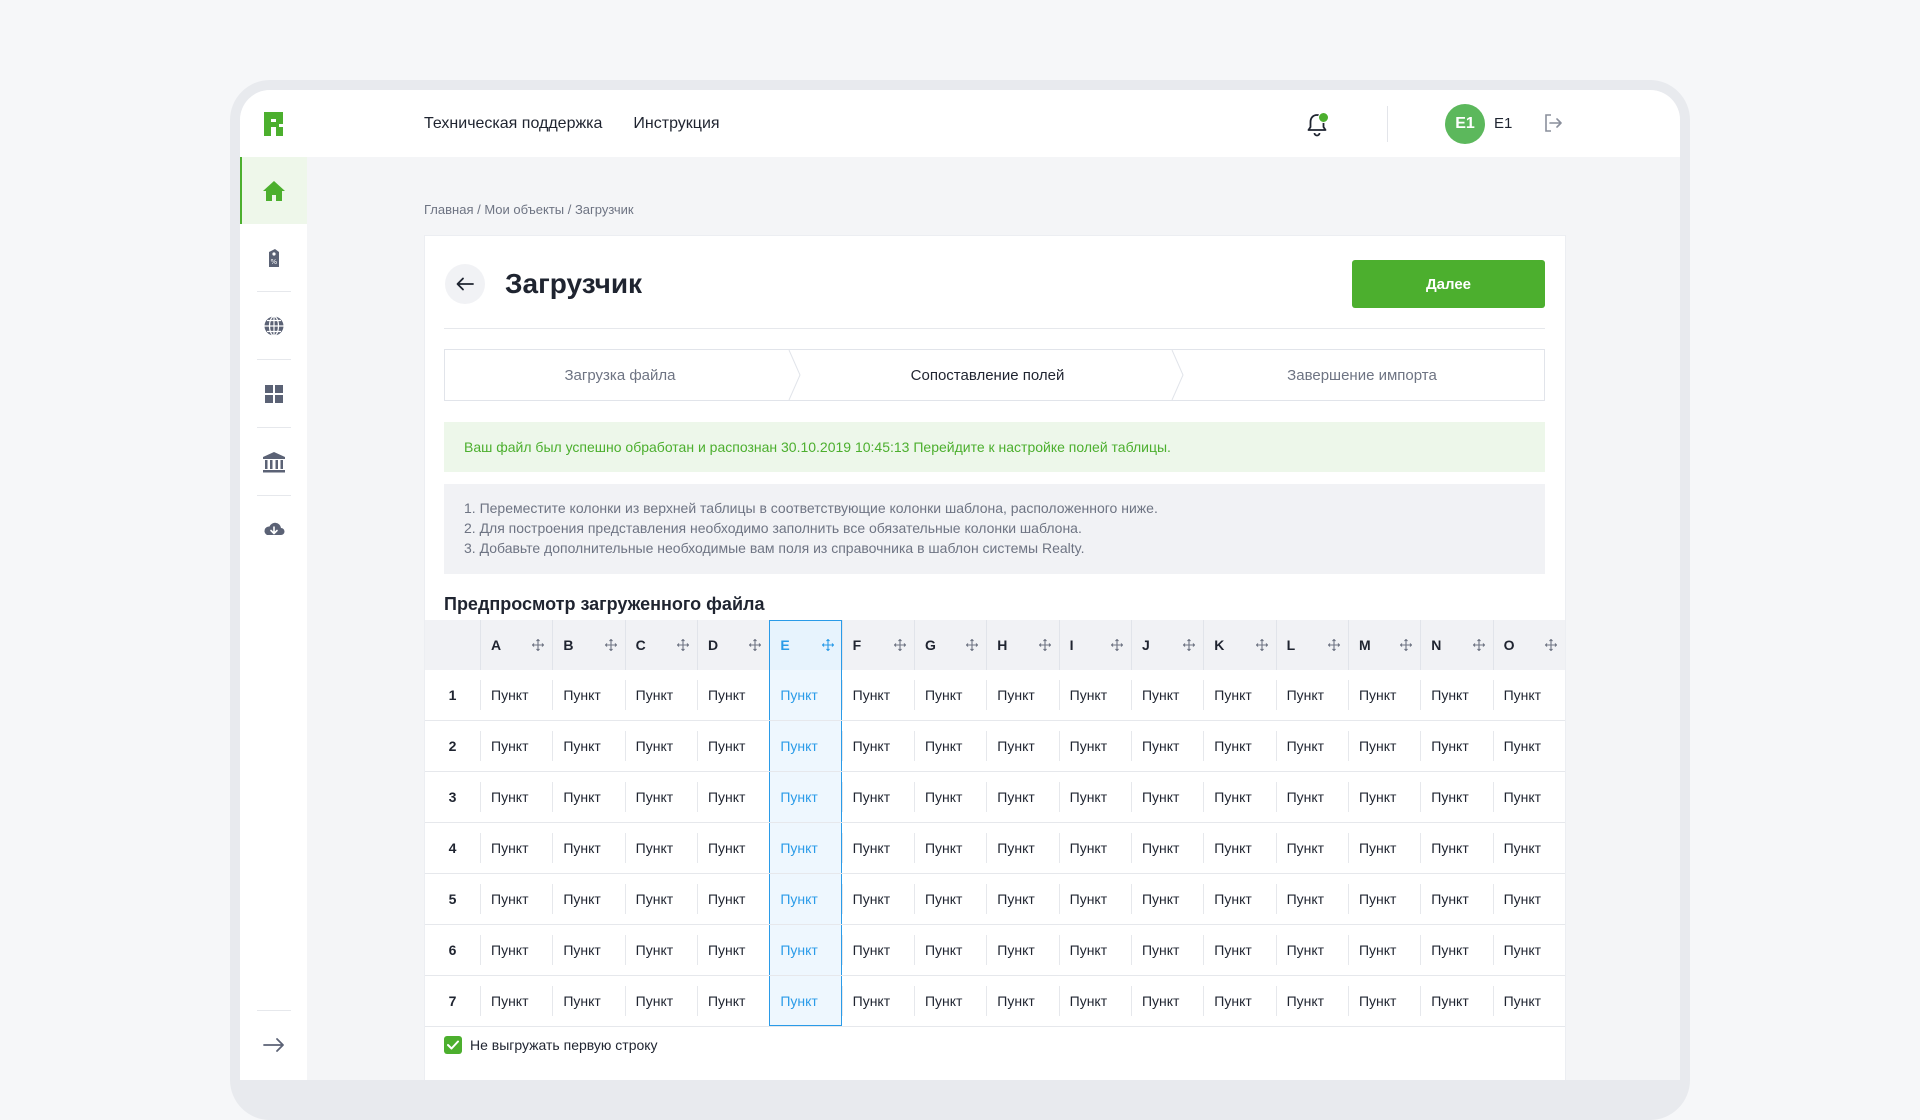 Image resolution: width=1920 pixels, height=1120 pixels. I want to click on column-header-d: D, so click(733, 645).